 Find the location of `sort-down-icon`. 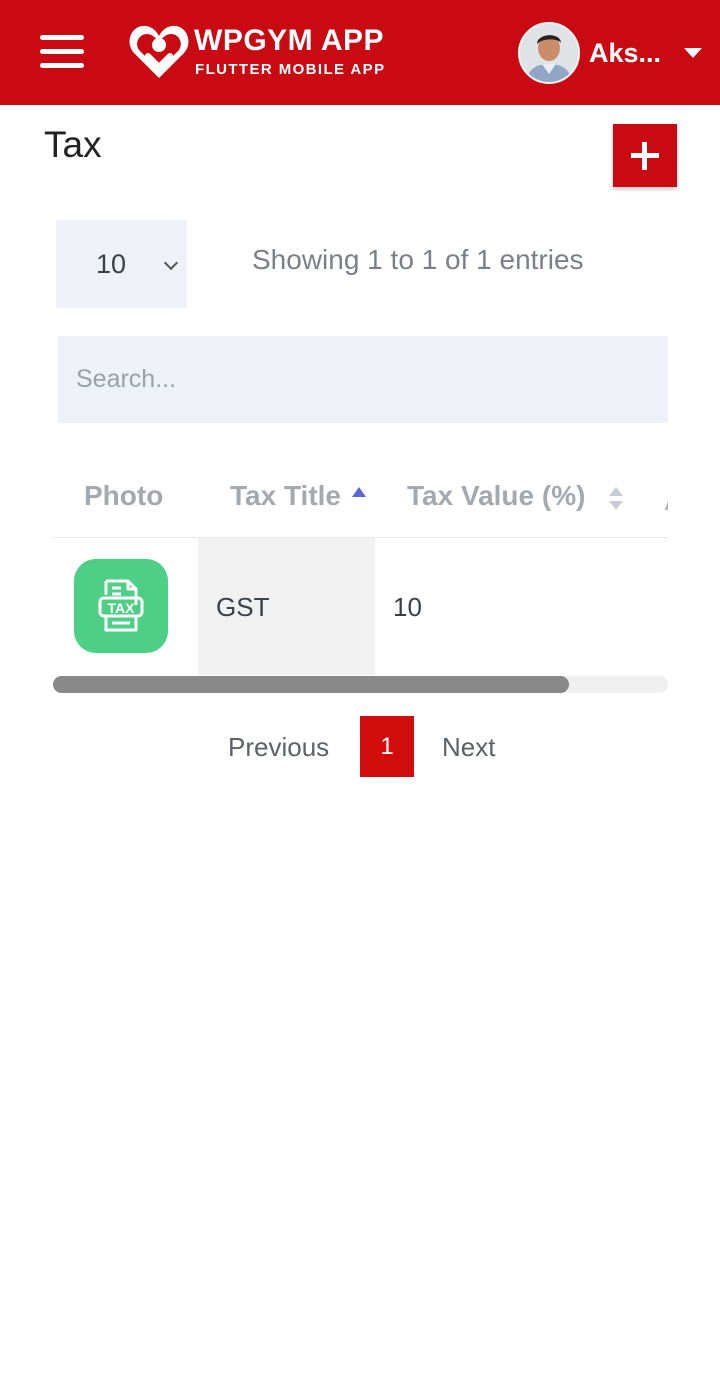

sort-down-icon is located at coordinates (616, 505).